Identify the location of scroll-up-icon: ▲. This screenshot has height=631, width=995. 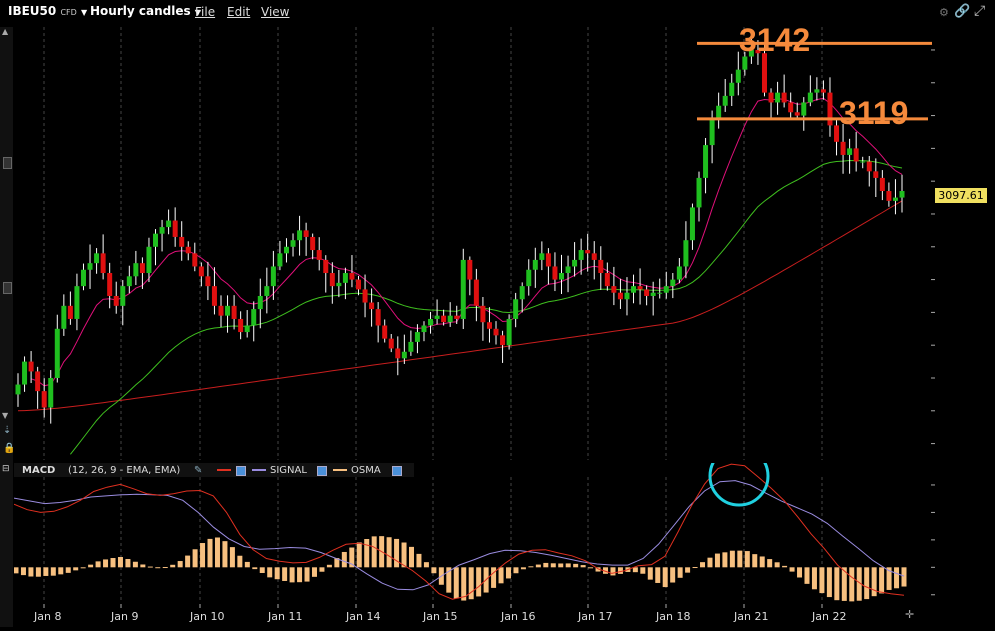
(6, 32).